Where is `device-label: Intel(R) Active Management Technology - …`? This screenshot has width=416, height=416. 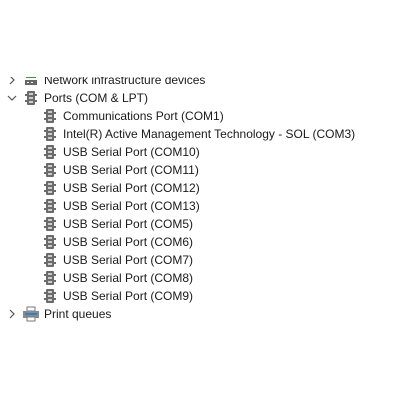 device-label: Intel(R) Active Management Technology - … is located at coordinates (209, 134).